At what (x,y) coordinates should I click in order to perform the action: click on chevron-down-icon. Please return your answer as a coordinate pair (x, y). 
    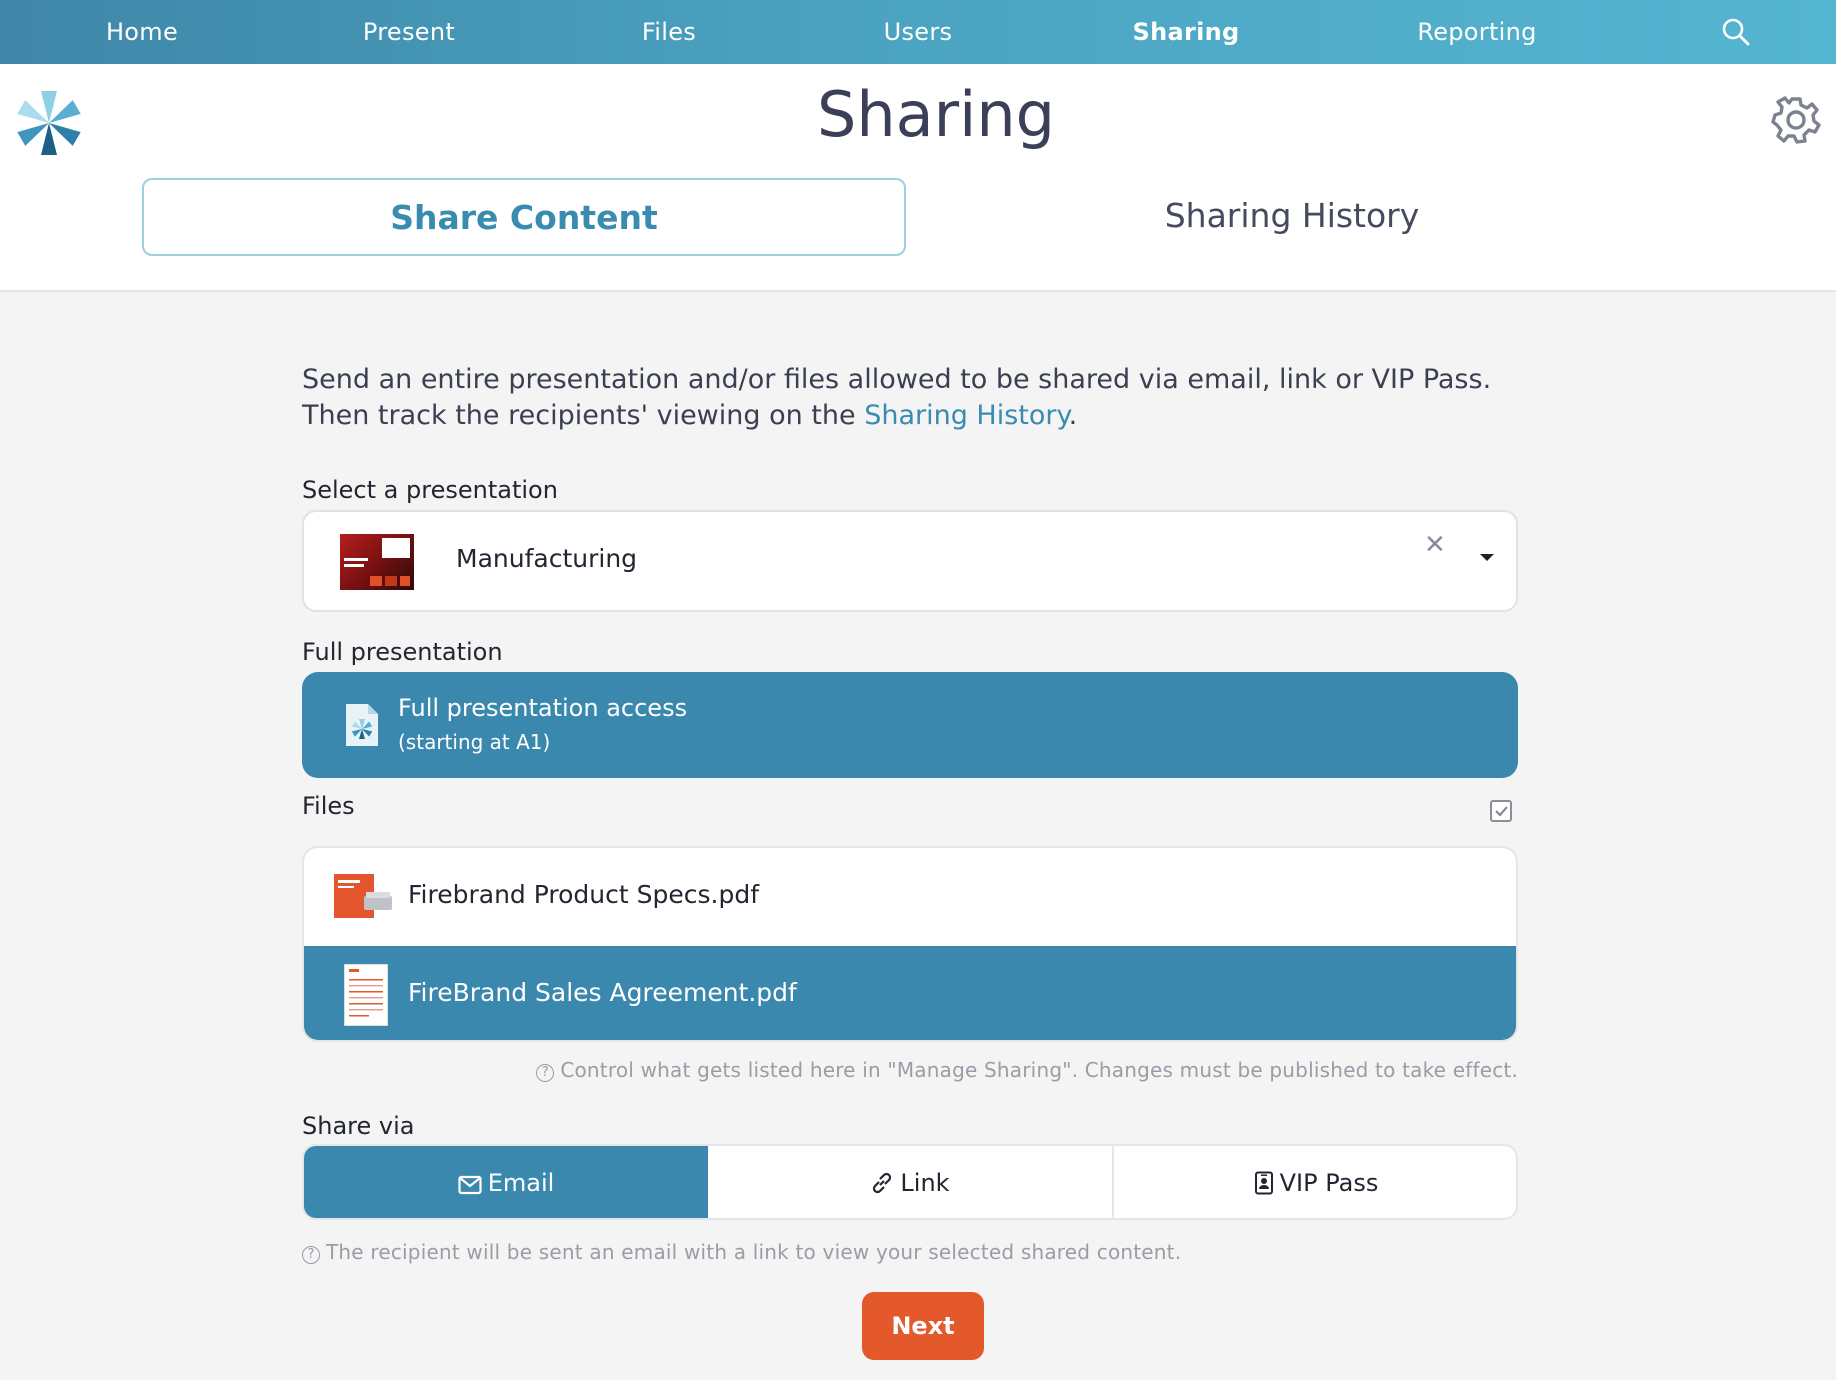
    Looking at the image, I should click on (1487, 557).